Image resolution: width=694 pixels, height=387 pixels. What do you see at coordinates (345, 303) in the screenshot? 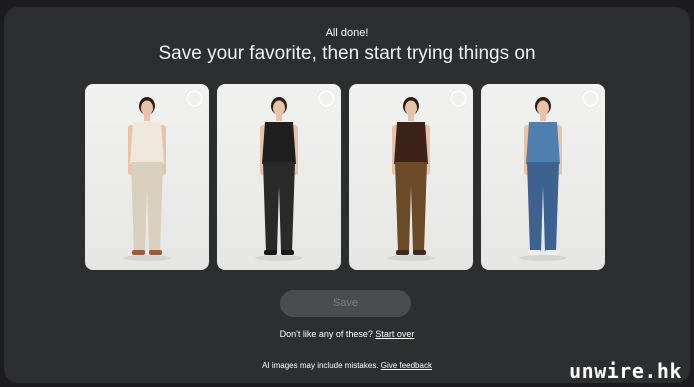
I see `save-button: Save` at bounding box center [345, 303].